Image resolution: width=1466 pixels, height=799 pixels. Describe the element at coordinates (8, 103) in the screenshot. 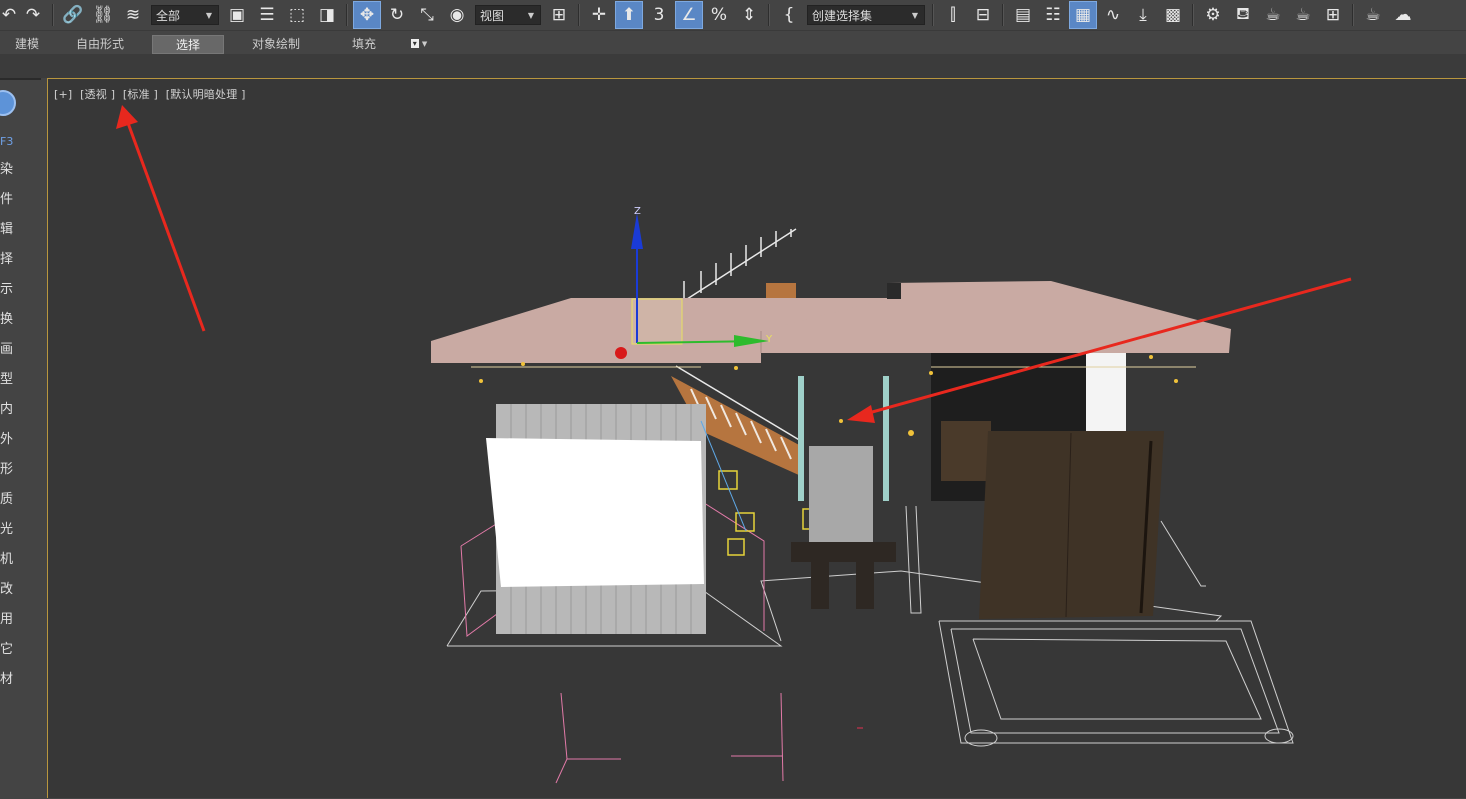

I see `command-panel-logo-icon` at that location.